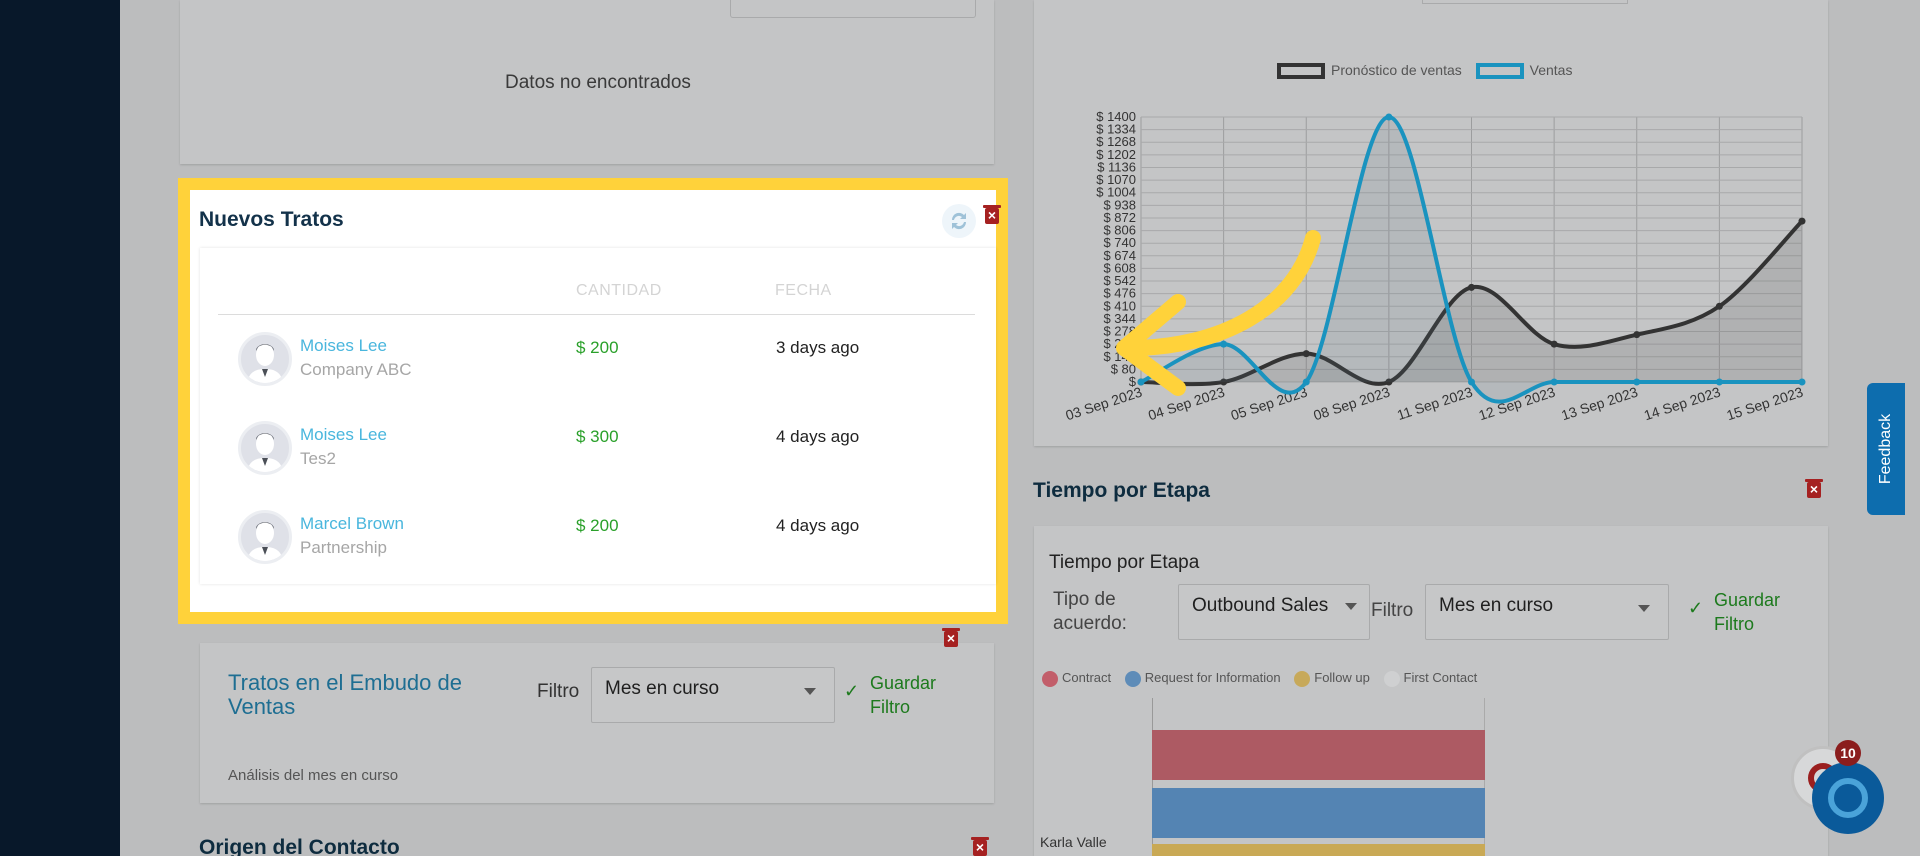  I want to click on legend-label-first-contact: First Contact, so click(1440, 677).